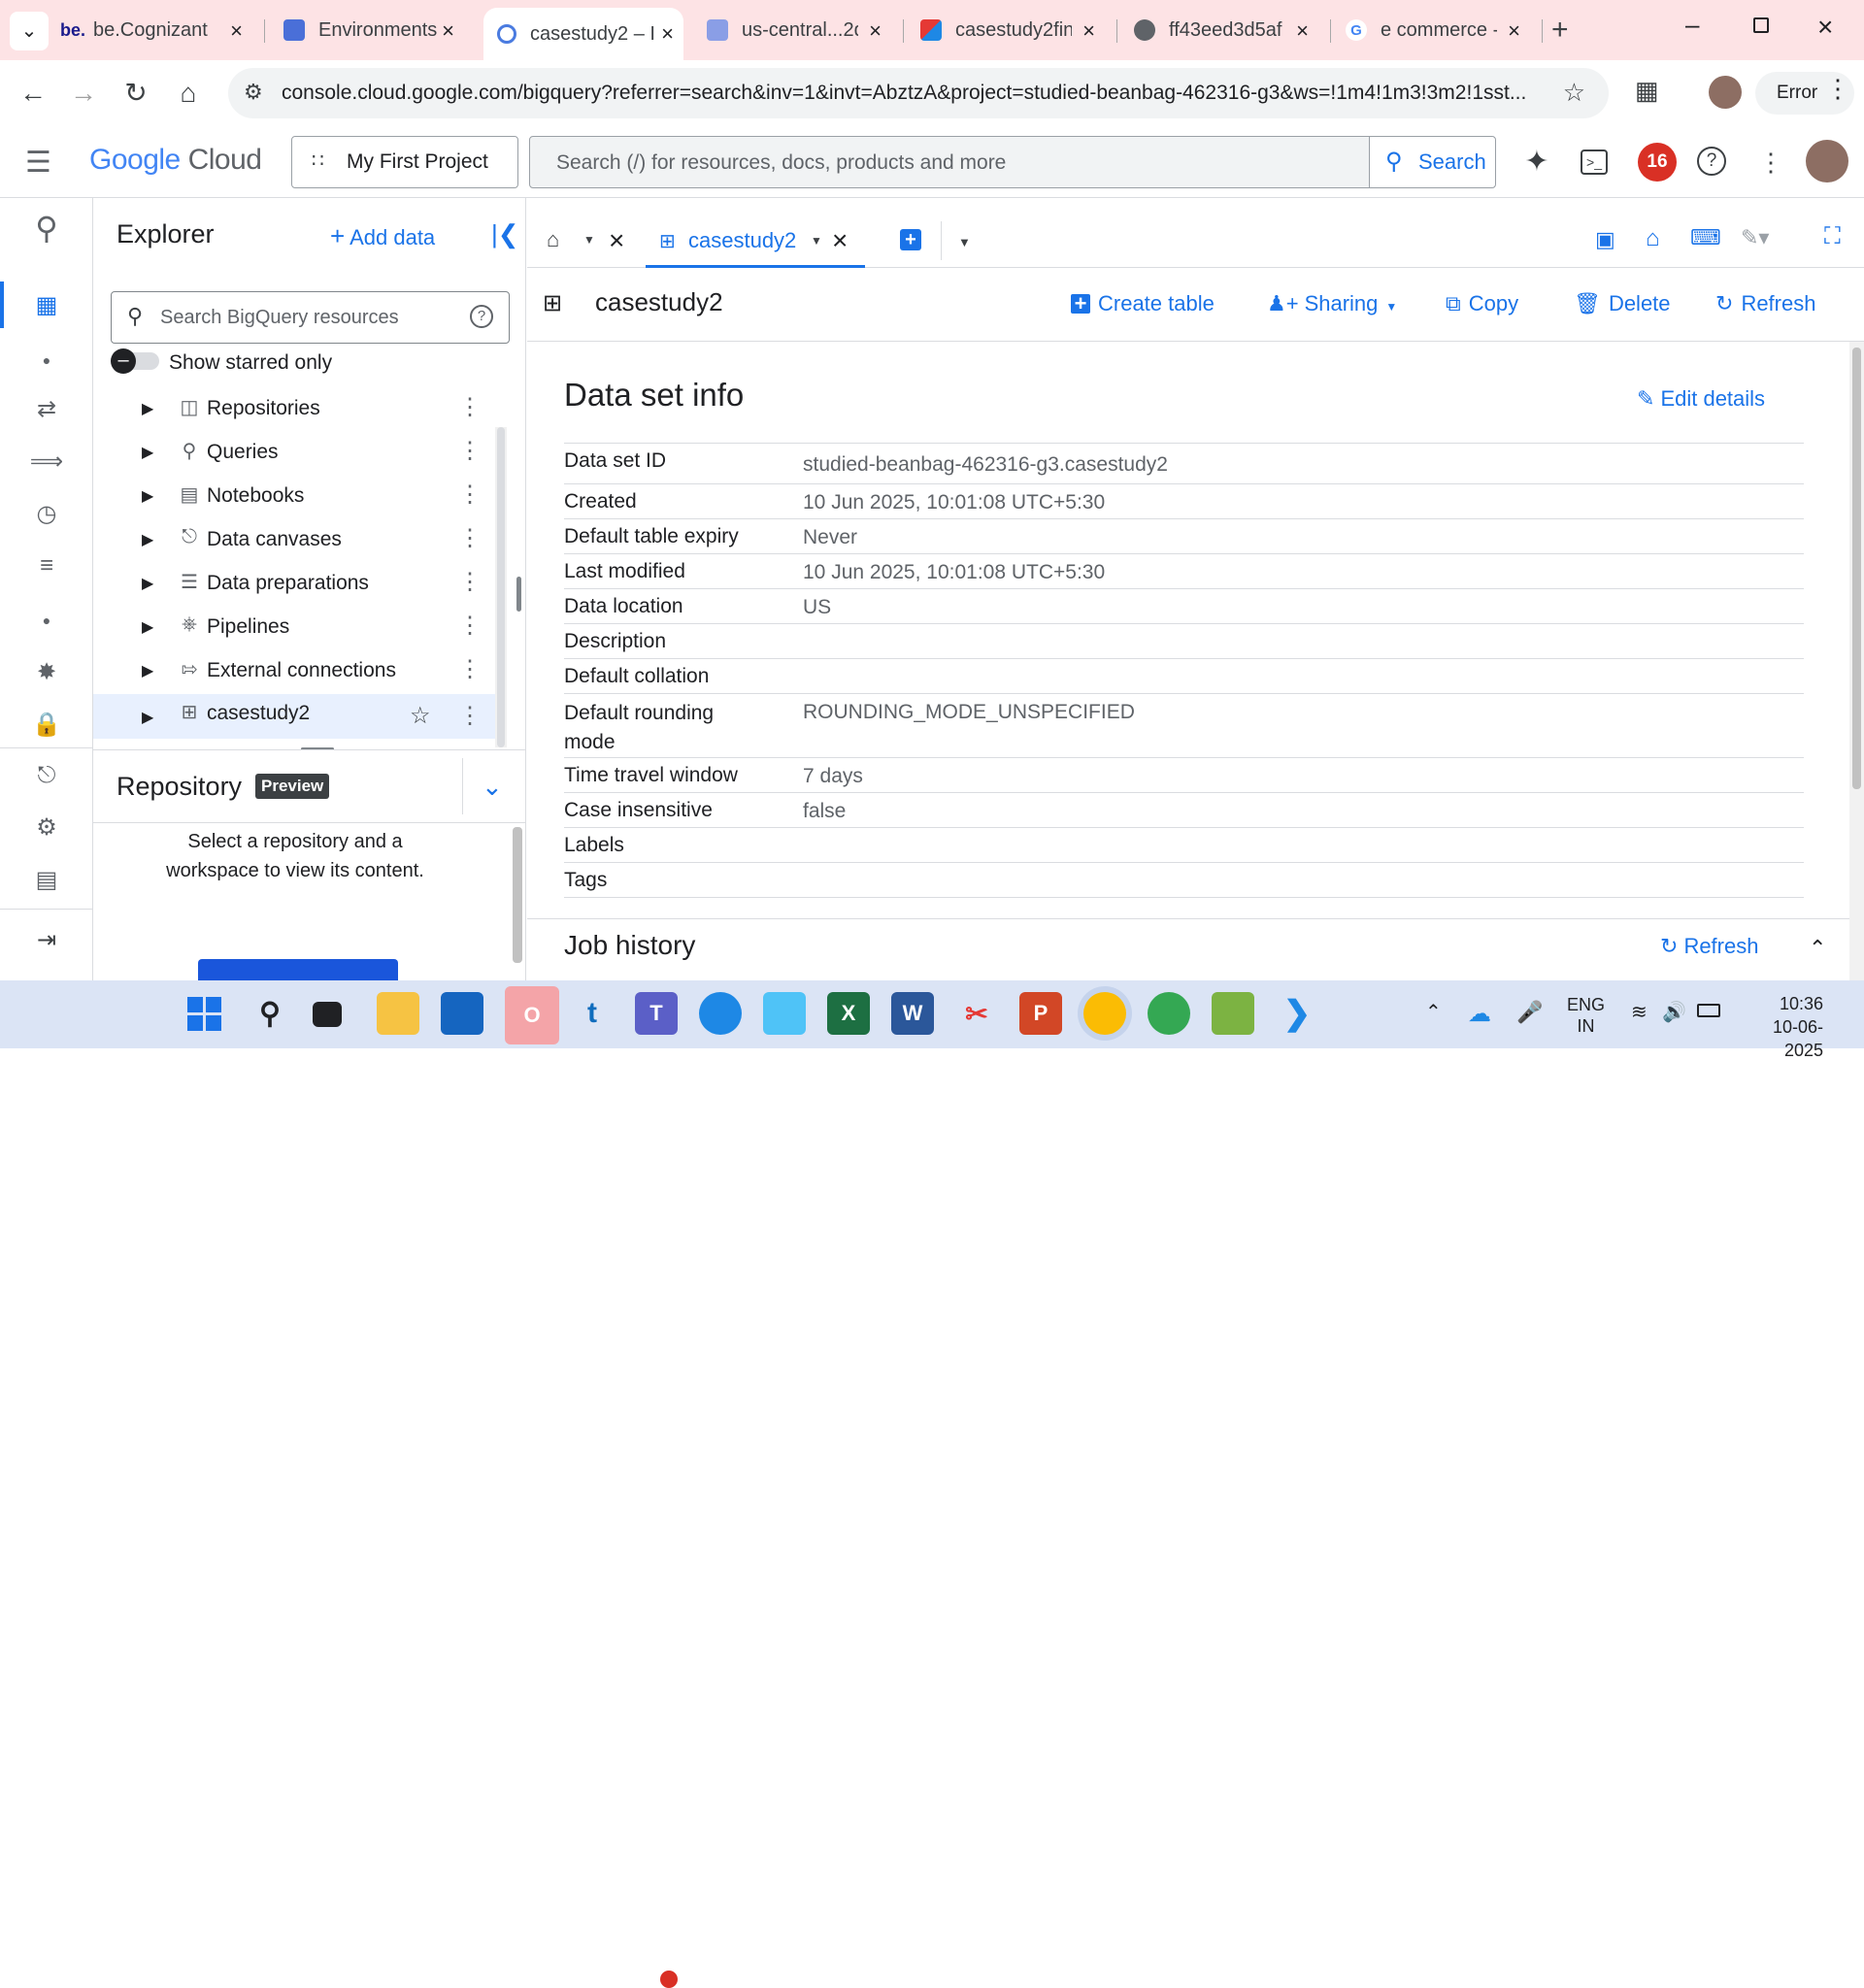 Image resolution: width=1864 pixels, height=1988 pixels. Describe the element at coordinates (1560, 31) in the screenshot. I see `new-tab-button: +` at that location.